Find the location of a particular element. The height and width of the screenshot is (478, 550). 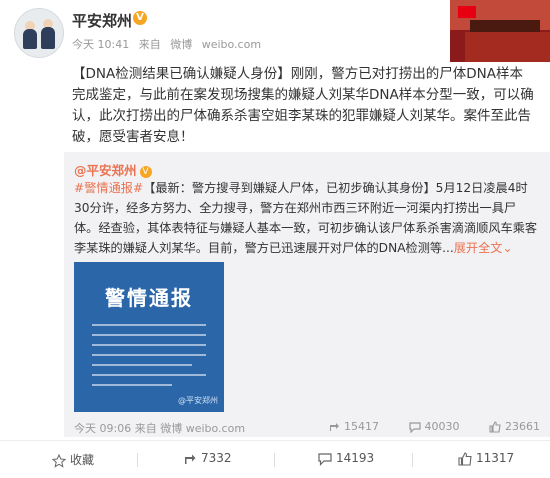

repost-like-count: 23661 is located at coordinates (514, 426).